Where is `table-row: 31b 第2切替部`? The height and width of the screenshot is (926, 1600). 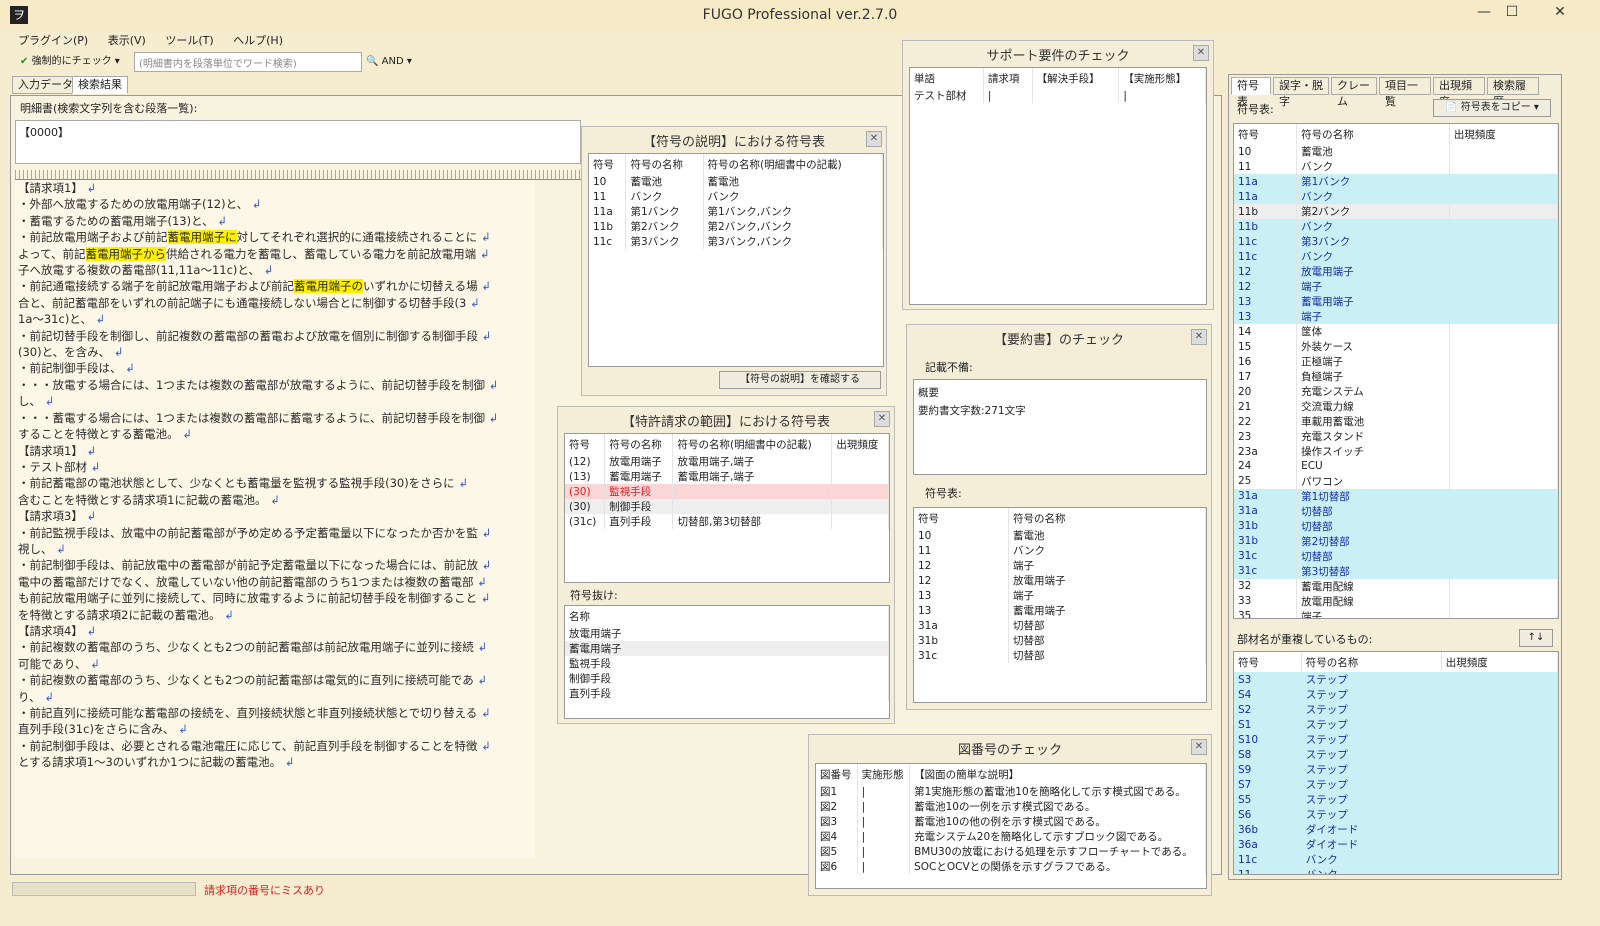 table-row: 31b 第2切替部 is located at coordinates (1396, 541).